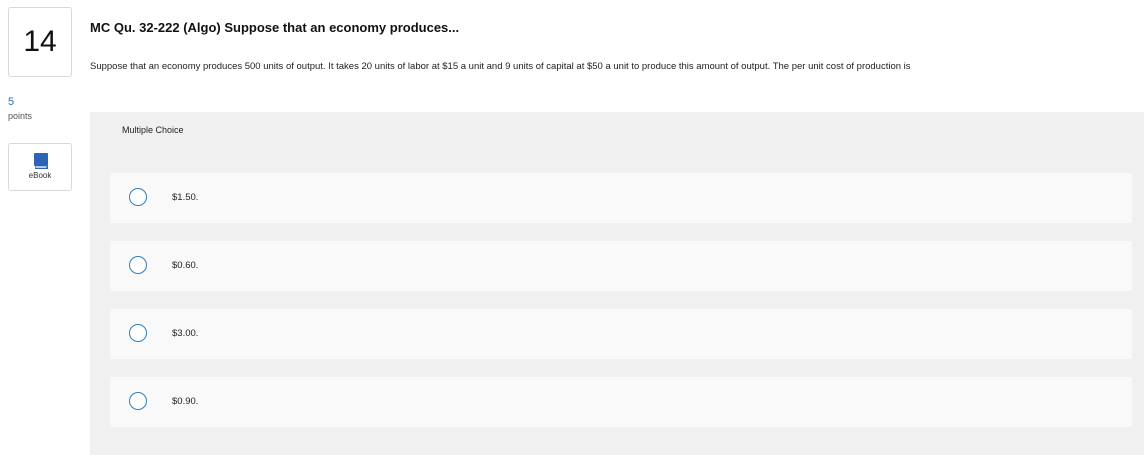  Describe the element at coordinates (41, 161) in the screenshot. I see `book-icon` at that location.